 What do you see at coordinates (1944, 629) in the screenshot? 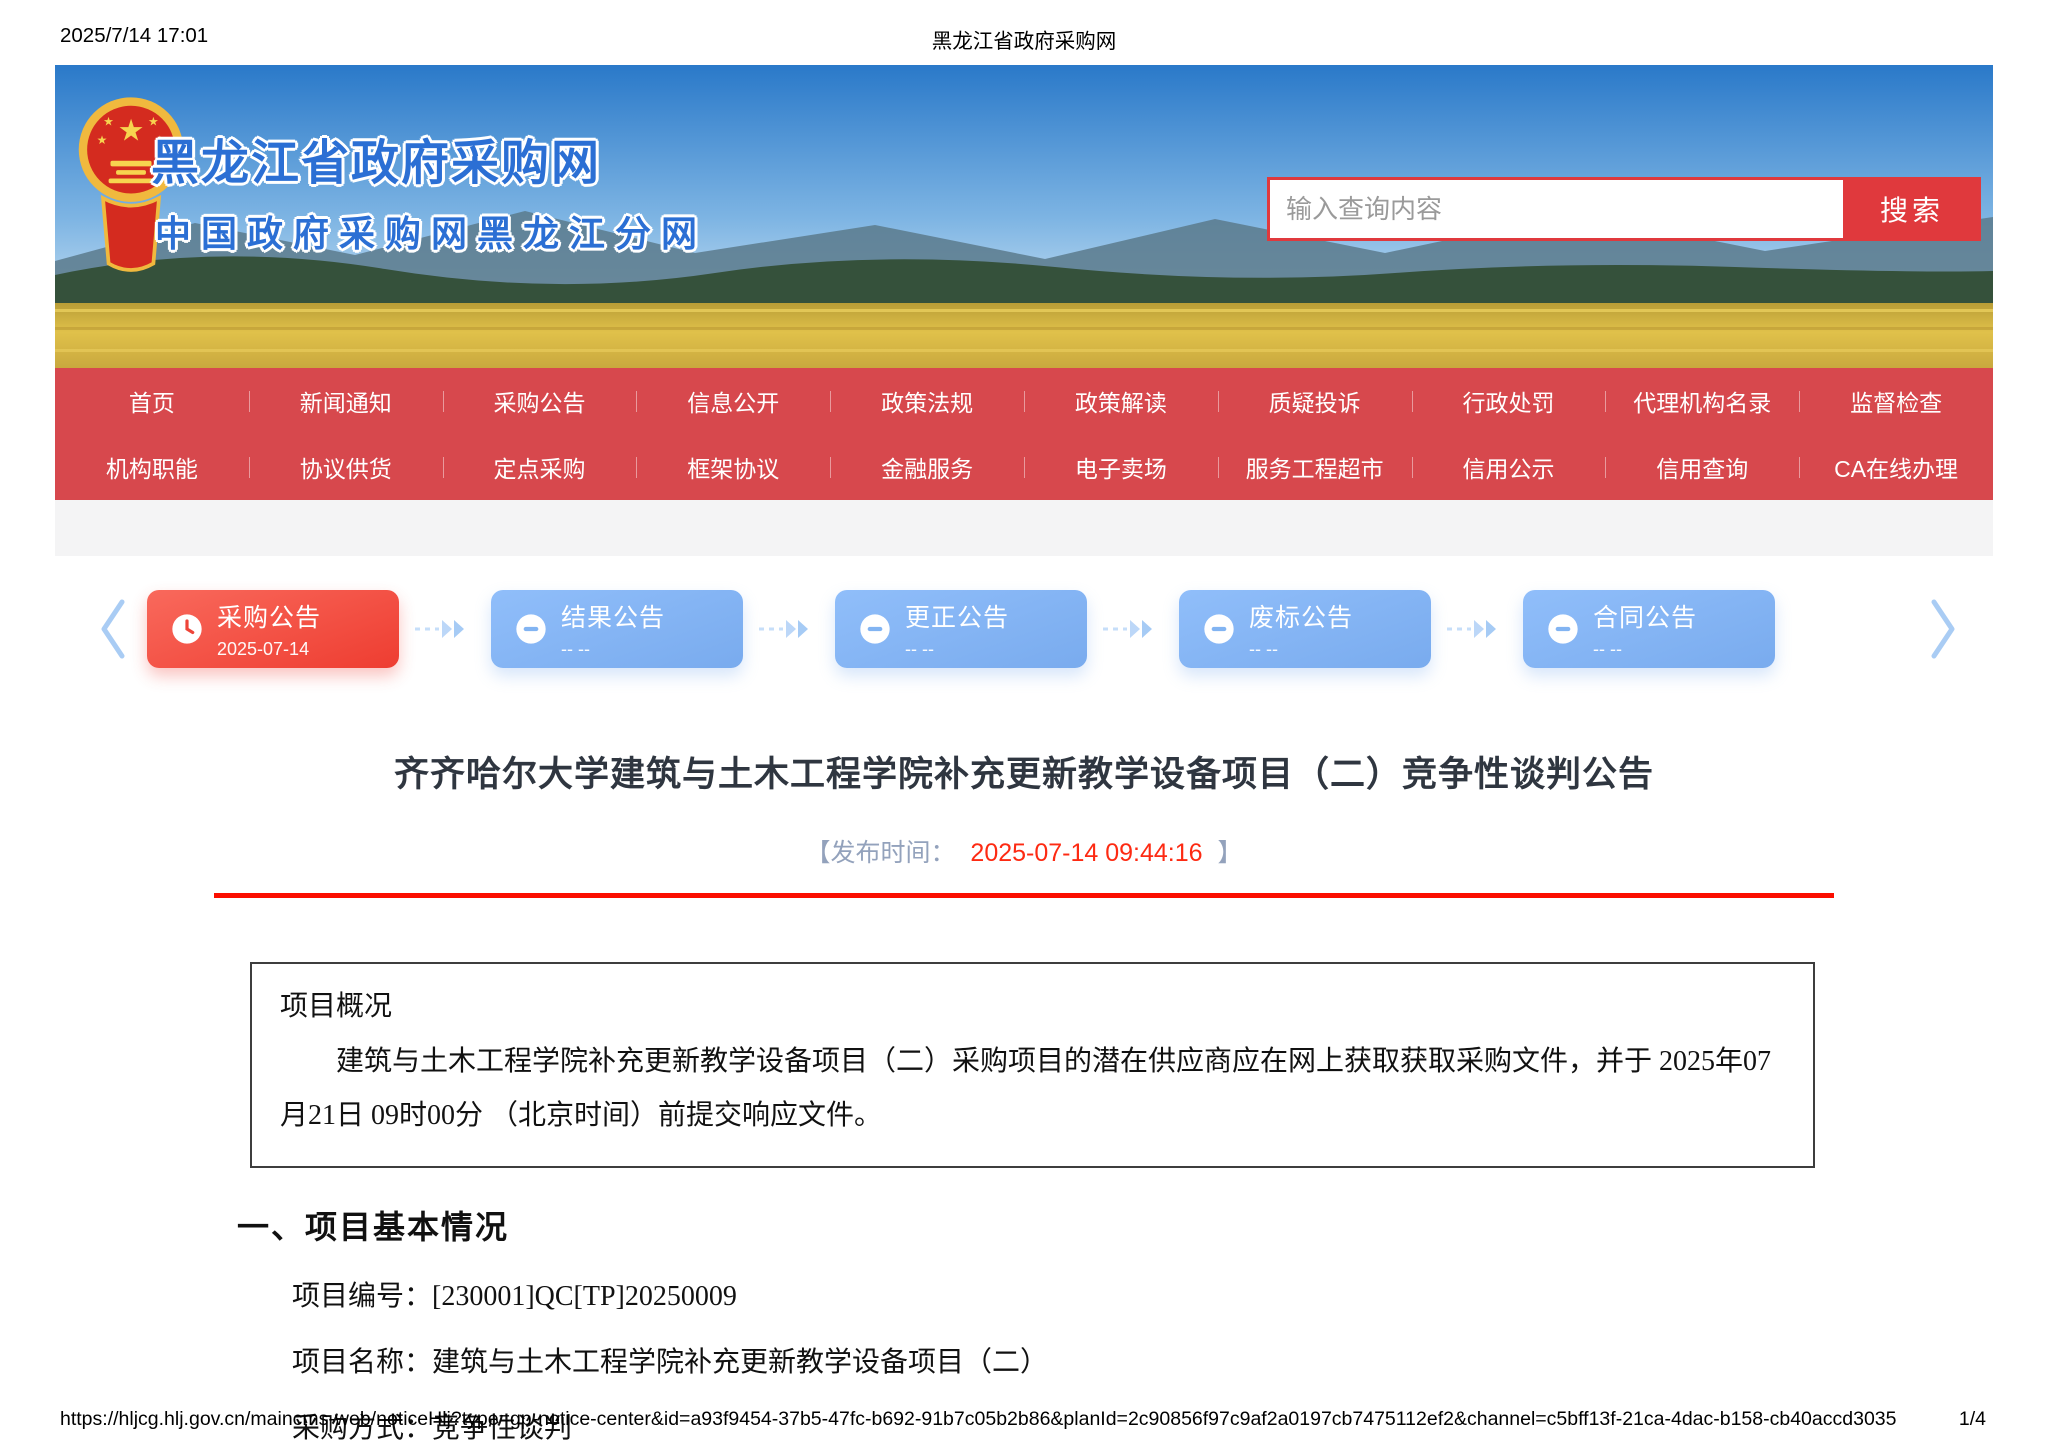
I see `next-arrow-icon` at bounding box center [1944, 629].